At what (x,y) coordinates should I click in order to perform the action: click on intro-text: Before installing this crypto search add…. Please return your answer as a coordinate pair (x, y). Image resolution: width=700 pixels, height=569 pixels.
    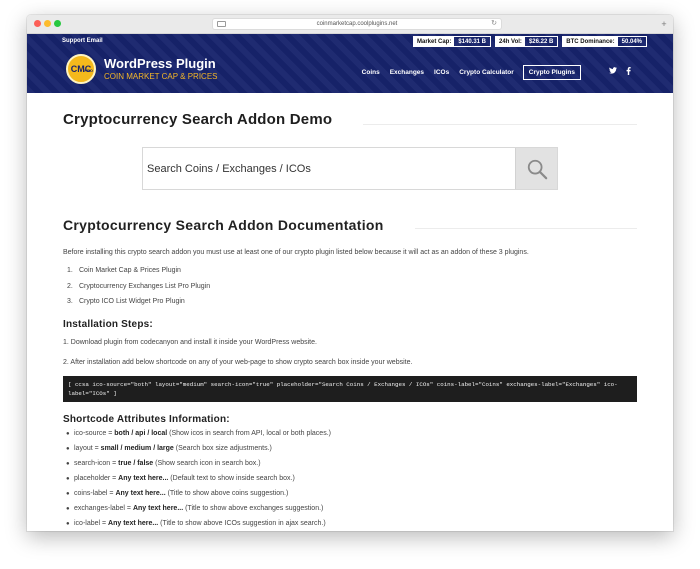
    Looking at the image, I should click on (296, 252).